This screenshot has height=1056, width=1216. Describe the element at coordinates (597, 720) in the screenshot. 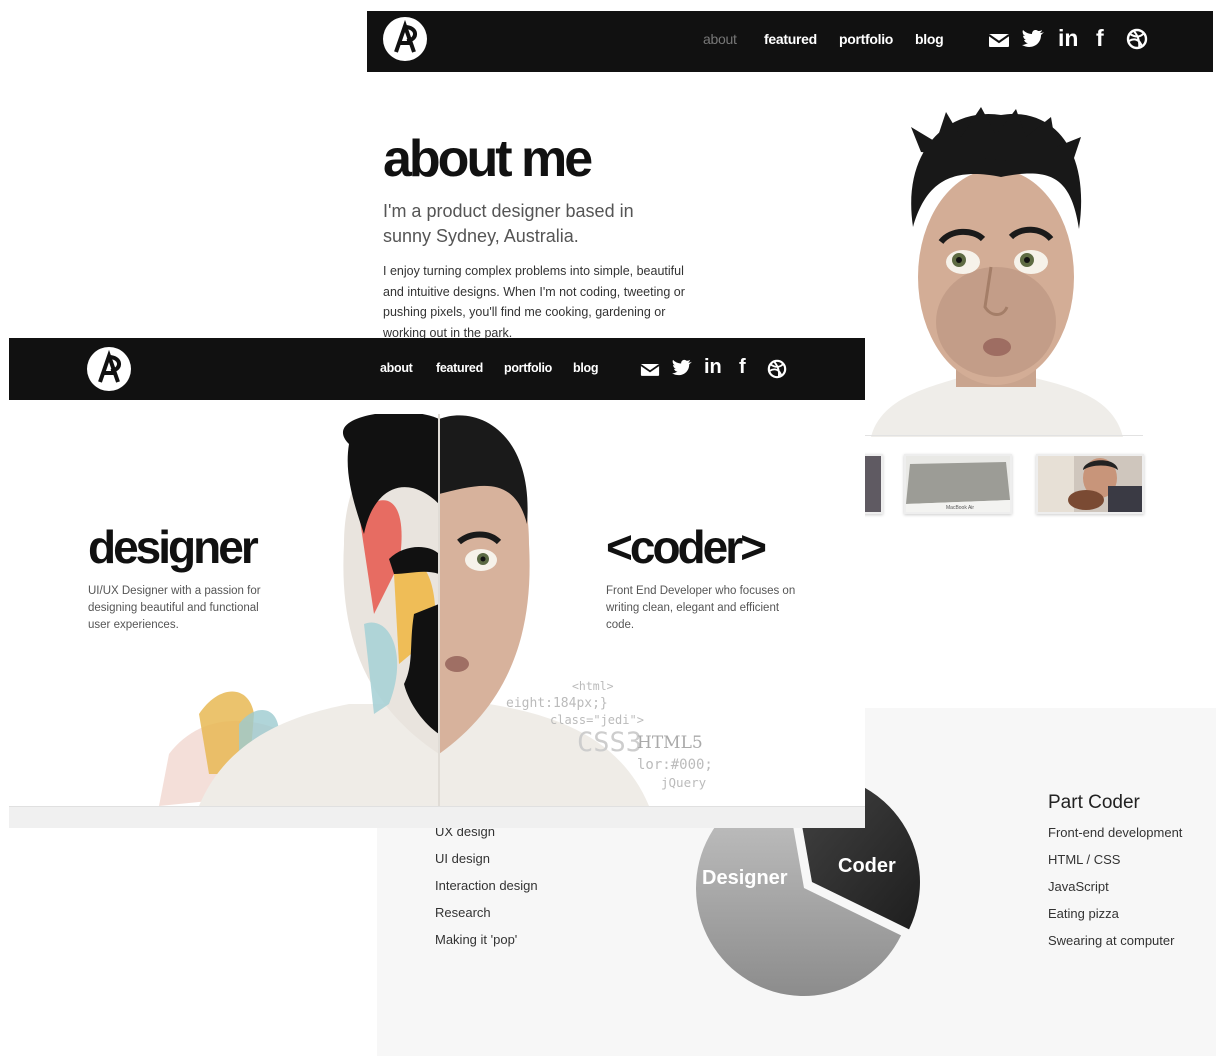

I see `code-snippet: class="jedi">` at that location.